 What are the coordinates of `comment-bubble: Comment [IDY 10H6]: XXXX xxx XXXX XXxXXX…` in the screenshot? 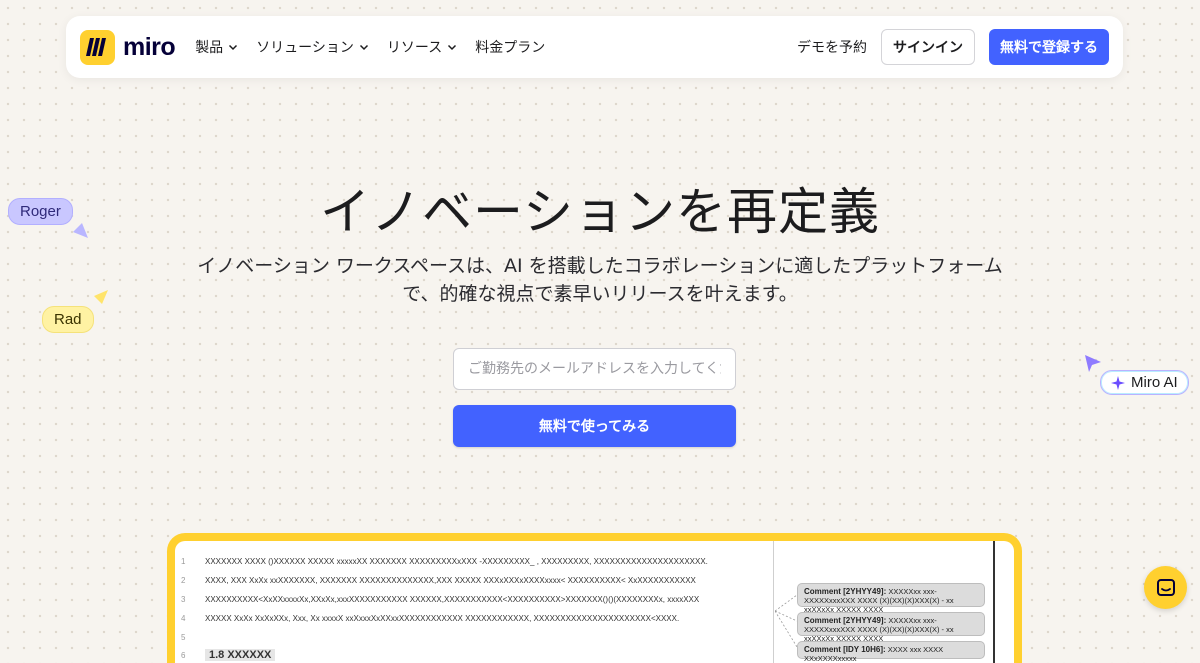 It's located at (891, 652).